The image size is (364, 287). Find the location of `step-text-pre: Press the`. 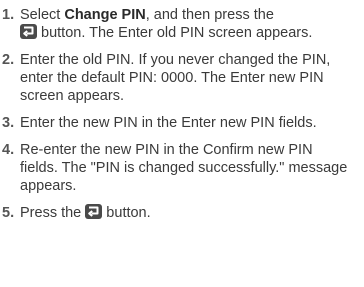

step-text-pre: Press the is located at coordinates (53, 213).